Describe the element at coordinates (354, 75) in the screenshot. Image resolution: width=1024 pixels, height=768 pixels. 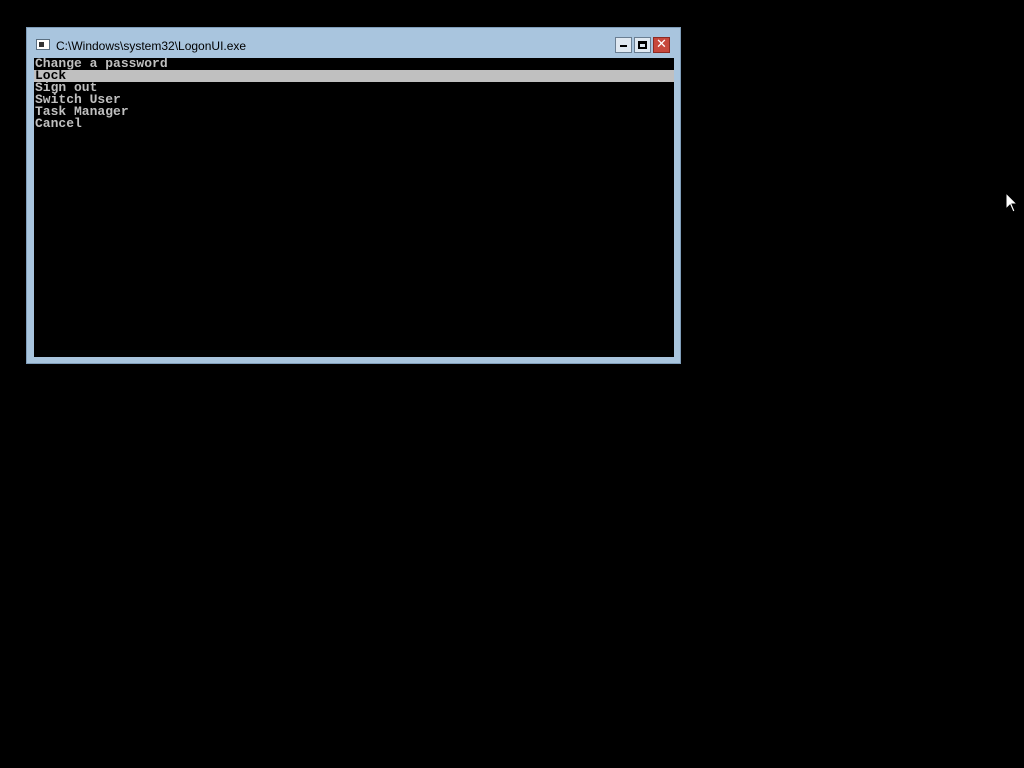
I see `menu-item-lock: Lock` at that location.